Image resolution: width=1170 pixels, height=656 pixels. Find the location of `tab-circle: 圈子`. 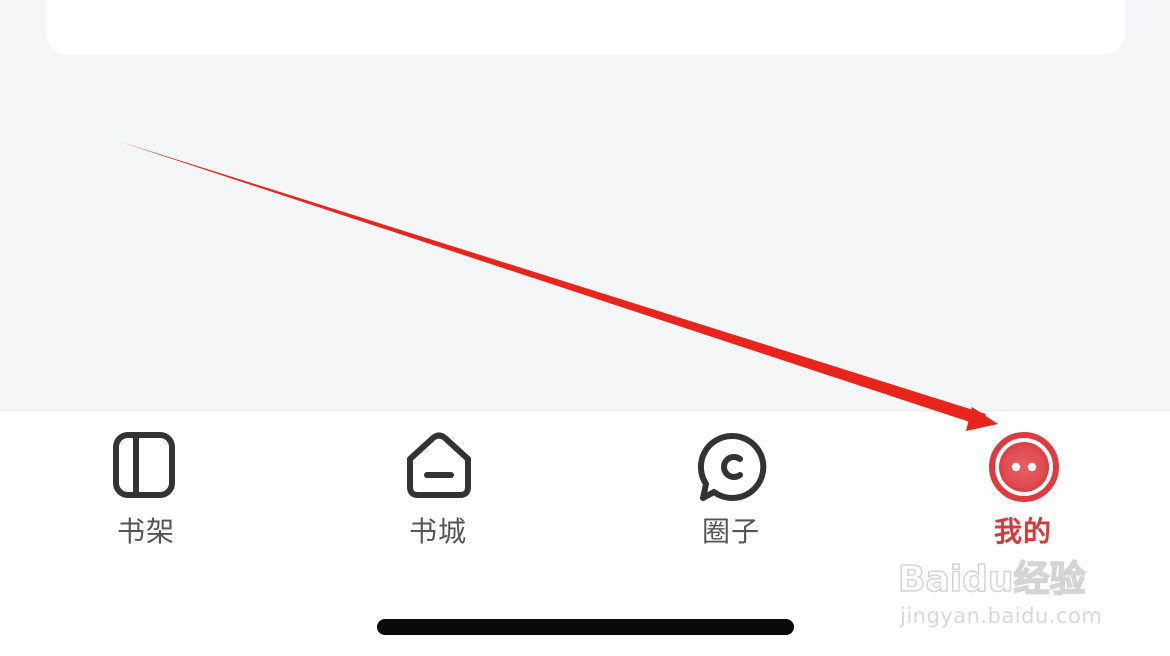

tab-circle: 圈子 is located at coordinates (731, 496).